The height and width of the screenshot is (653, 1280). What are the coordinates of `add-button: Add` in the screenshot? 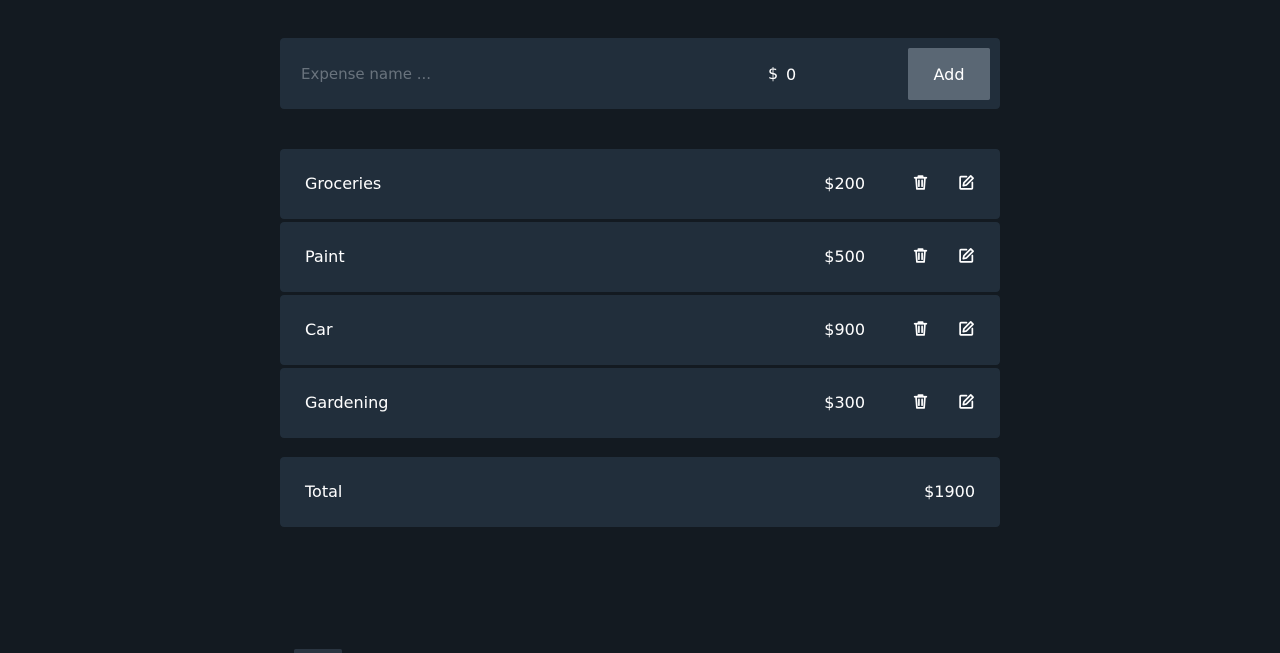 It's located at (949, 74).